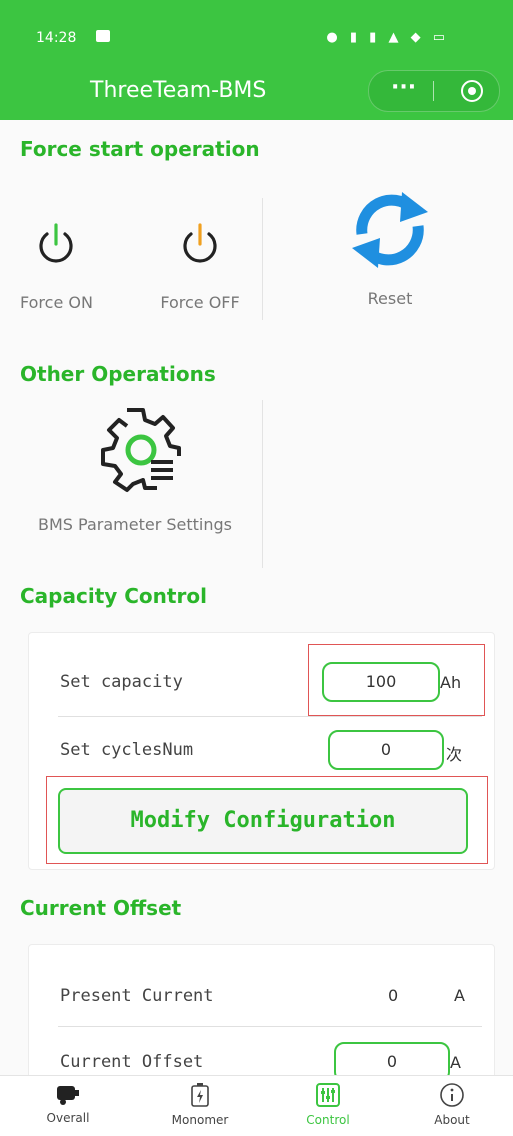 The image size is (513, 1136). Describe the element at coordinates (178, 90) in the screenshot. I see `app-title: ThreeTeam-BMS` at that location.